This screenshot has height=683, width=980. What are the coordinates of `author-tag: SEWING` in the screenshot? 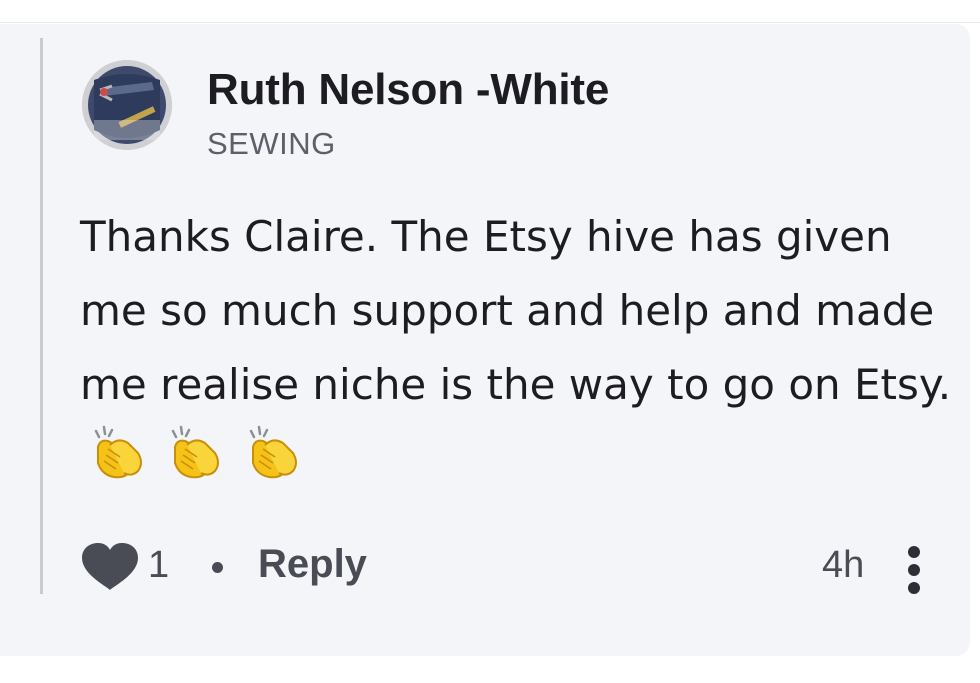 It's located at (271, 143).